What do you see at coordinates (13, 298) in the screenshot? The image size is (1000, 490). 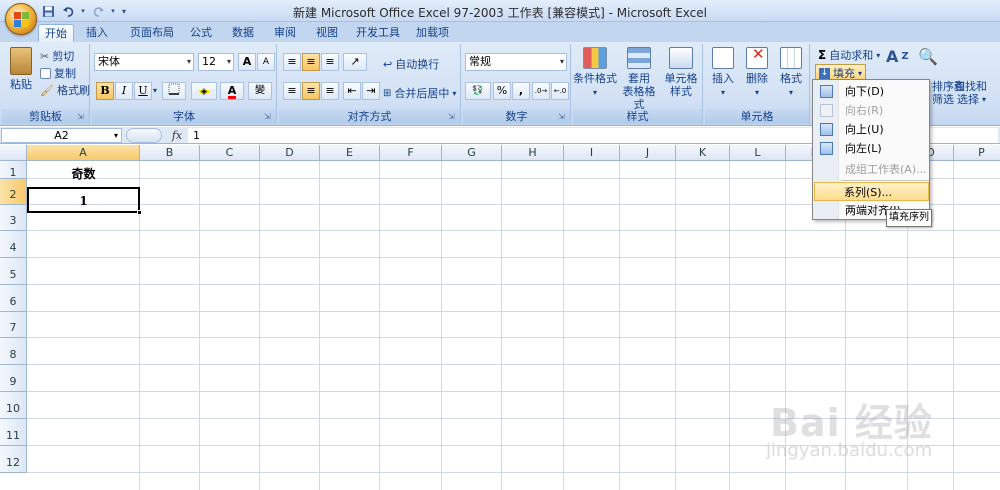 I see `row-header-6: 6` at bounding box center [13, 298].